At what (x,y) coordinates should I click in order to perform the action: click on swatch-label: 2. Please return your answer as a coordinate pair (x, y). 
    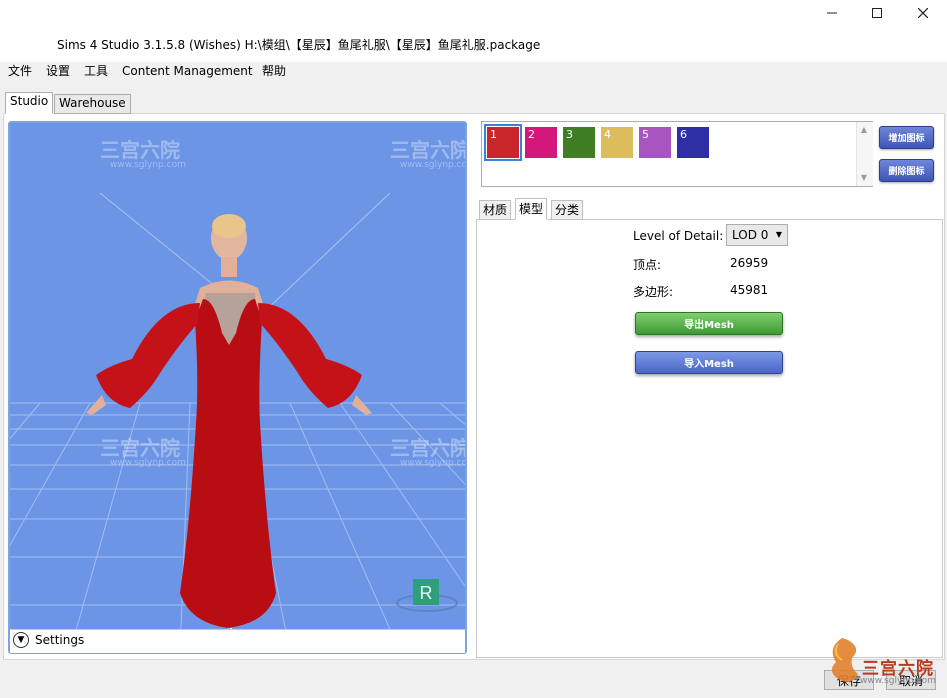
    Looking at the image, I should click on (531, 134).